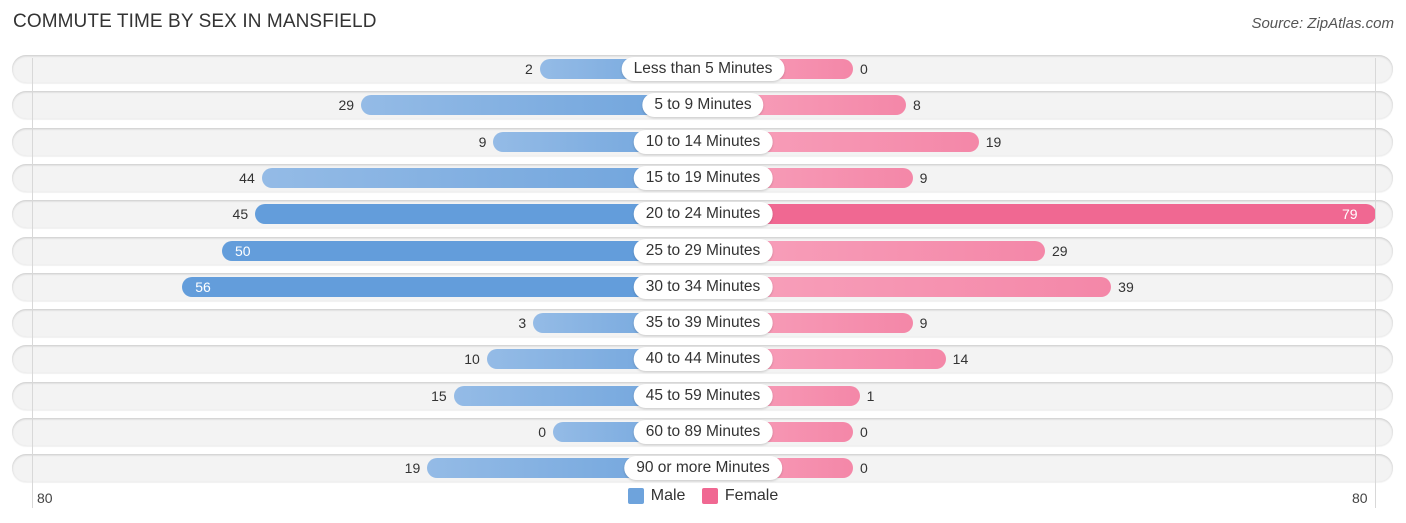 The image size is (1406, 523). I want to click on legend-swatch-female, so click(709, 496).